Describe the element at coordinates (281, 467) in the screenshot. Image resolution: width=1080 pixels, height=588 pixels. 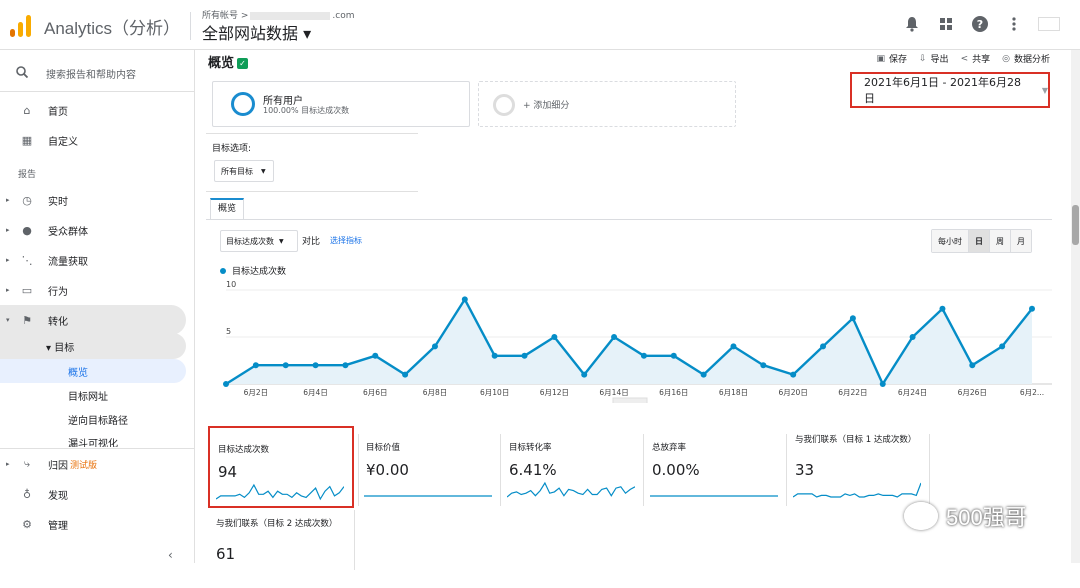
I see `tile-goal-completions: 目标达成次数 94` at that location.